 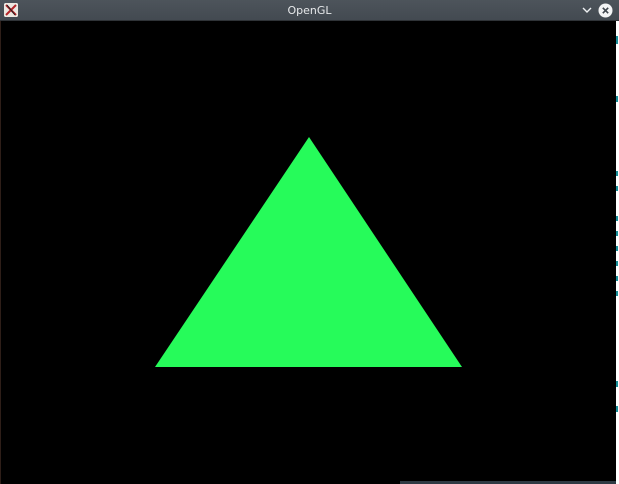 I want to click on close-icon, so click(x=605, y=10).